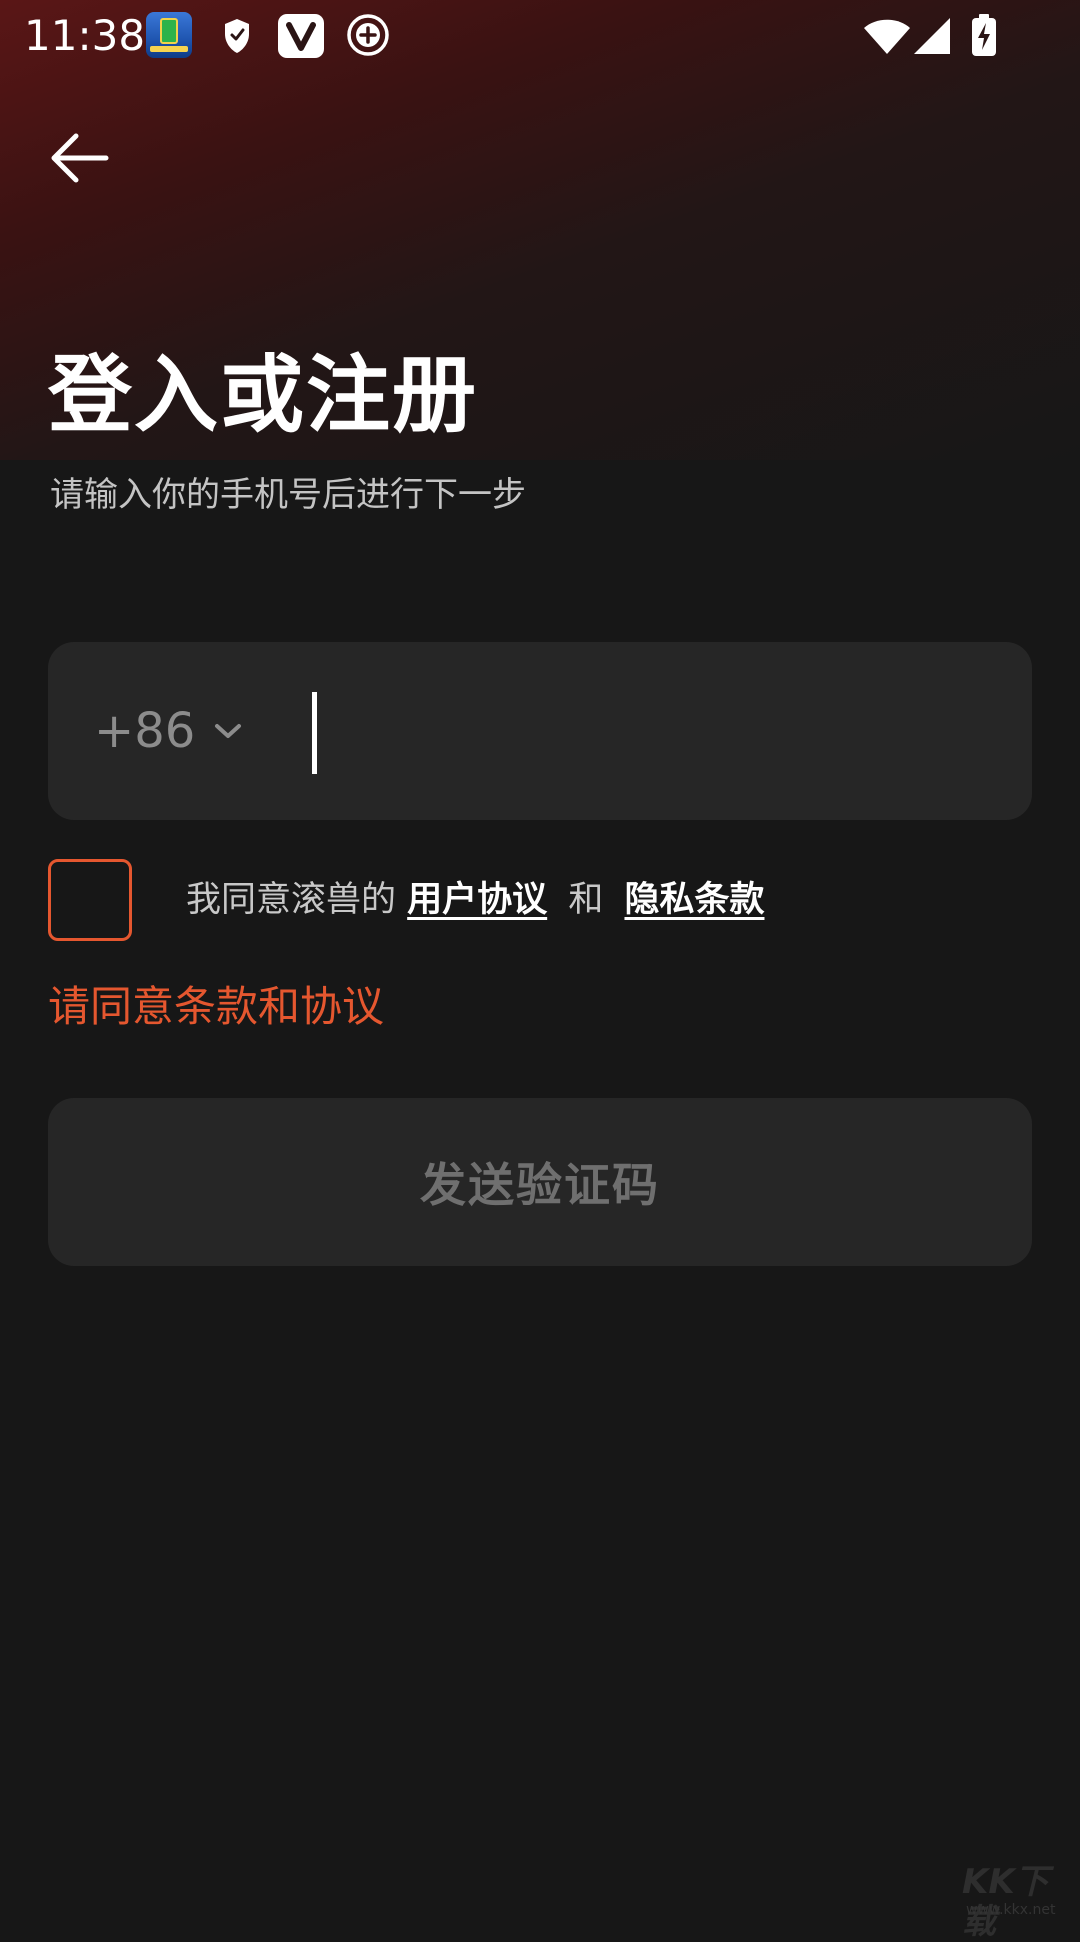  Describe the element at coordinates (291, 900) in the screenshot. I see `agreement-prefix: 我同意滚兽的` at that location.